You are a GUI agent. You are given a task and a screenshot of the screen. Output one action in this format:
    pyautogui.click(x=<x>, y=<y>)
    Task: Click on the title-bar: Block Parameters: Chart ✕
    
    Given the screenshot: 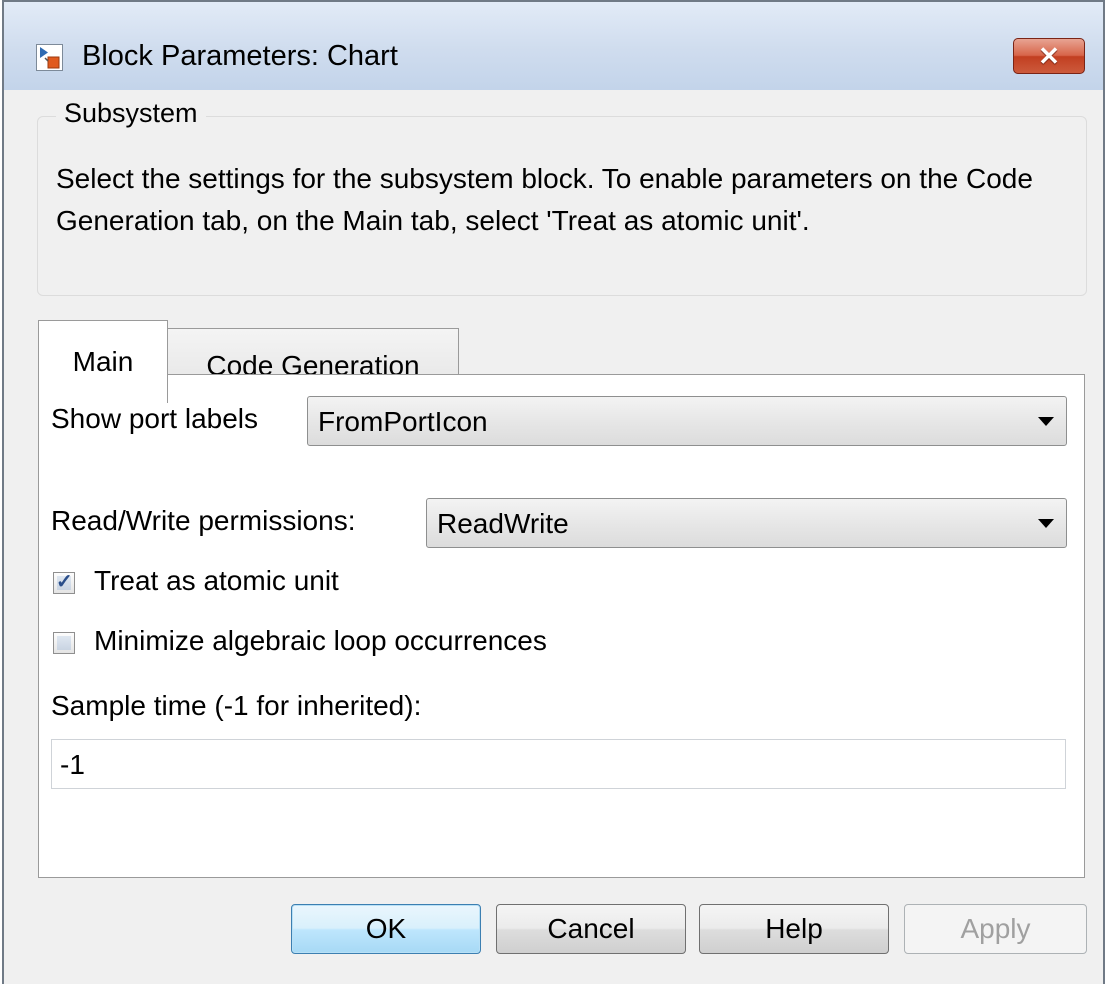 What is the action you would take?
    pyautogui.click(x=553, y=46)
    